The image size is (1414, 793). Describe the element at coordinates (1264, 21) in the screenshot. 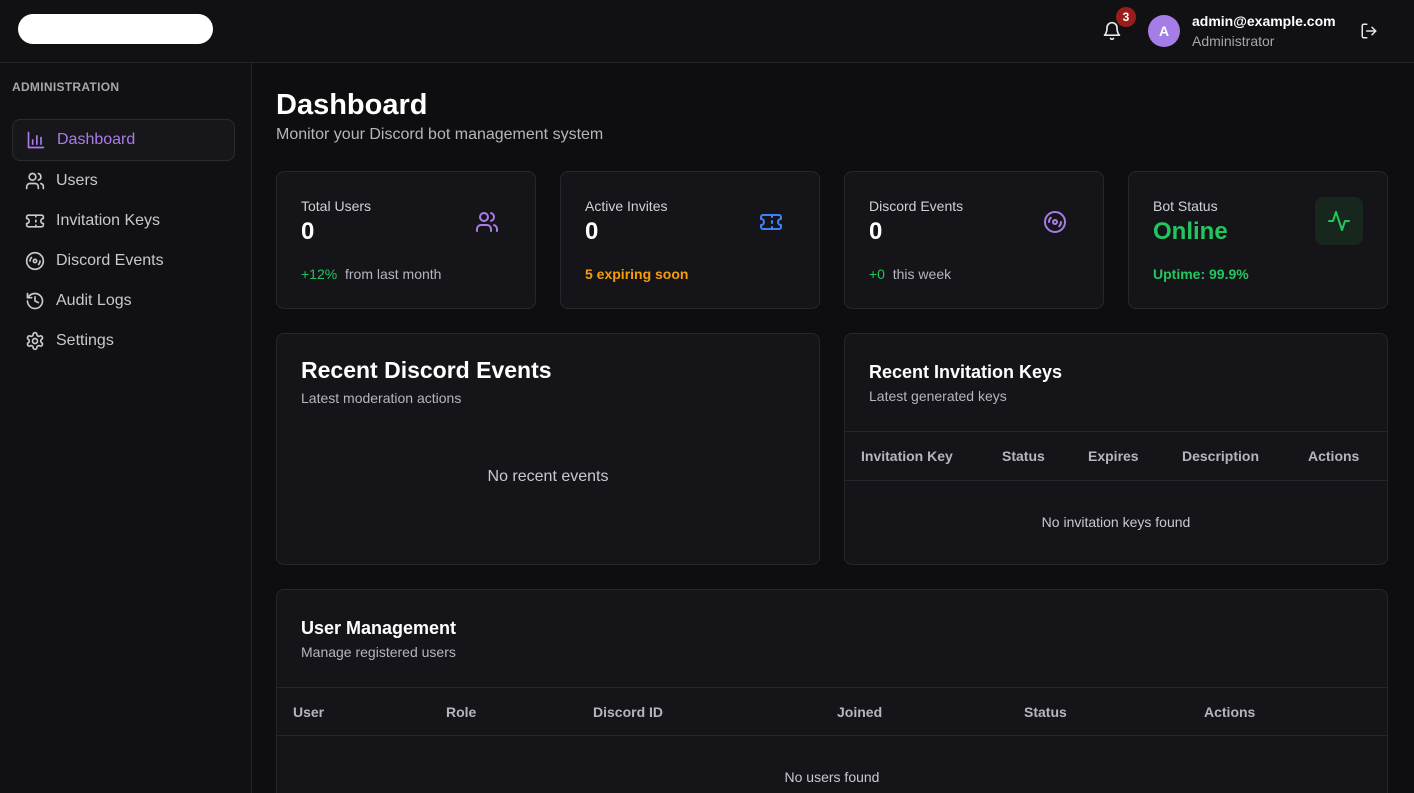

I see `user-email: admin@example.com` at that location.